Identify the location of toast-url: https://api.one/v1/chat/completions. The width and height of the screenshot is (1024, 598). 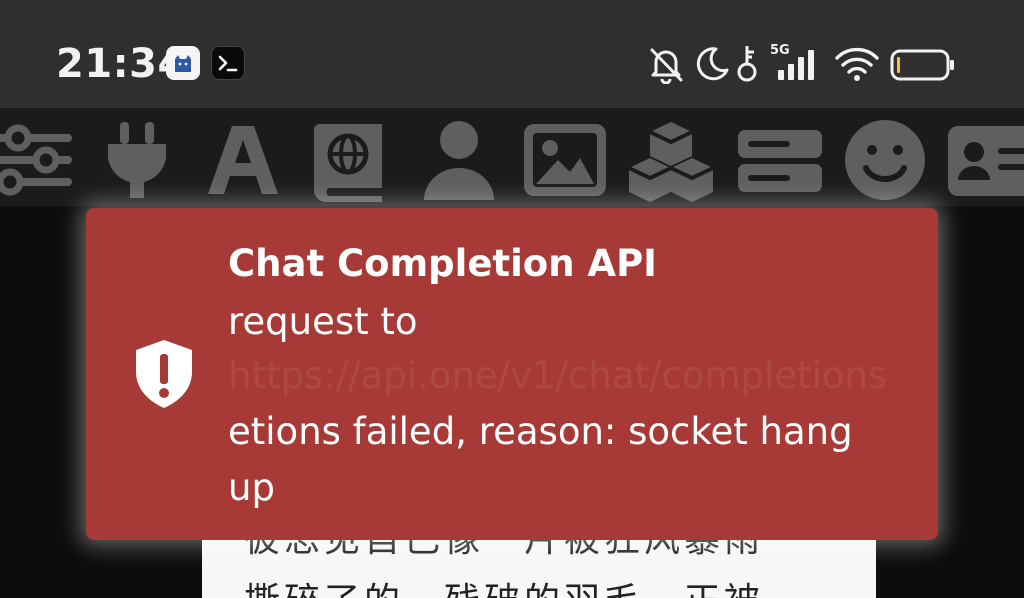
(558, 375).